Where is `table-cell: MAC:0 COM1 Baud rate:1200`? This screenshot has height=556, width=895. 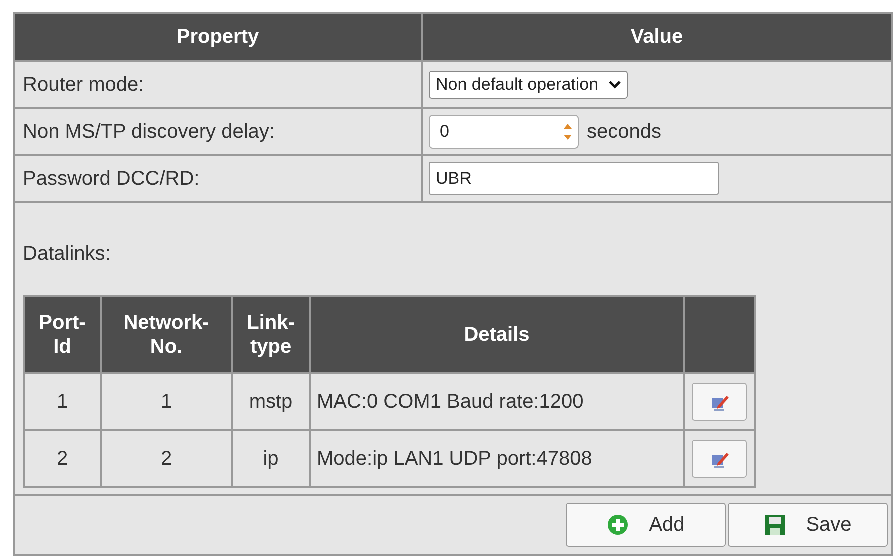
table-cell: MAC:0 COM1 Baud rate:1200 is located at coordinates (497, 401).